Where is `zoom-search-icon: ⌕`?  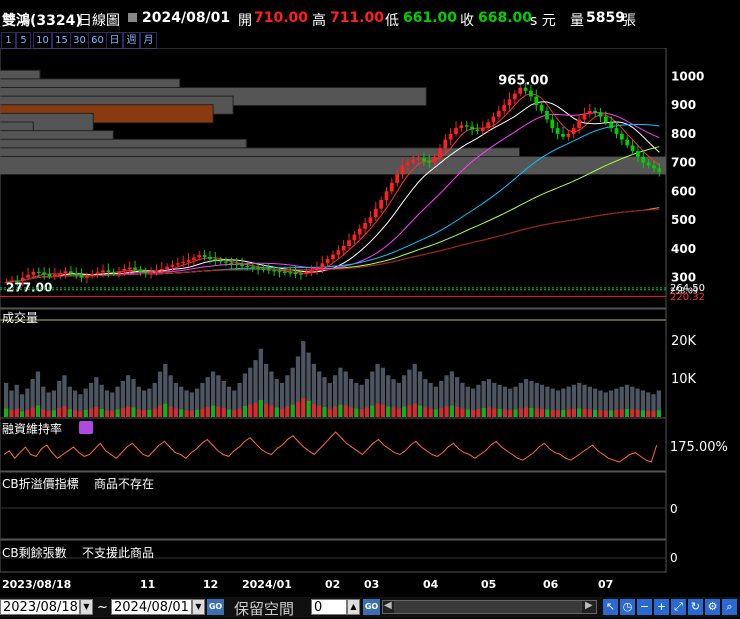 zoom-search-icon: ⌕ is located at coordinates (729, 607).